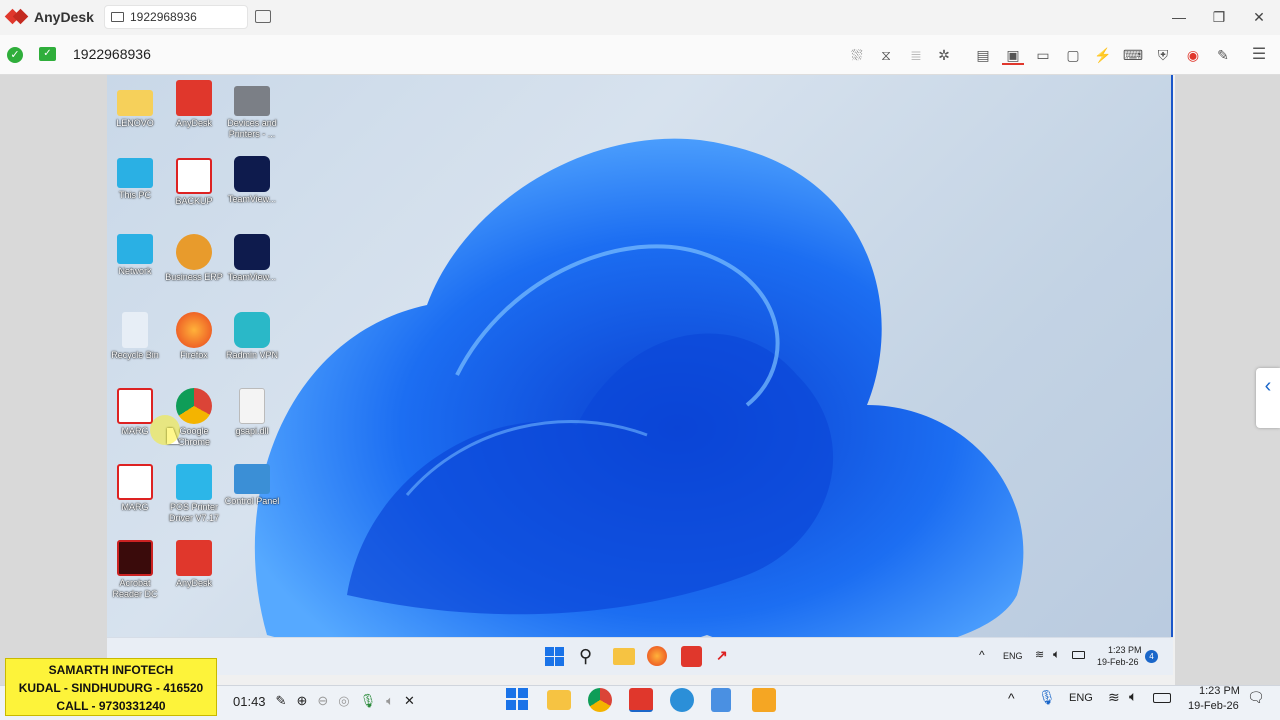 The height and width of the screenshot is (720, 1280). I want to click on session-tab: 1922968936, so click(176, 17).